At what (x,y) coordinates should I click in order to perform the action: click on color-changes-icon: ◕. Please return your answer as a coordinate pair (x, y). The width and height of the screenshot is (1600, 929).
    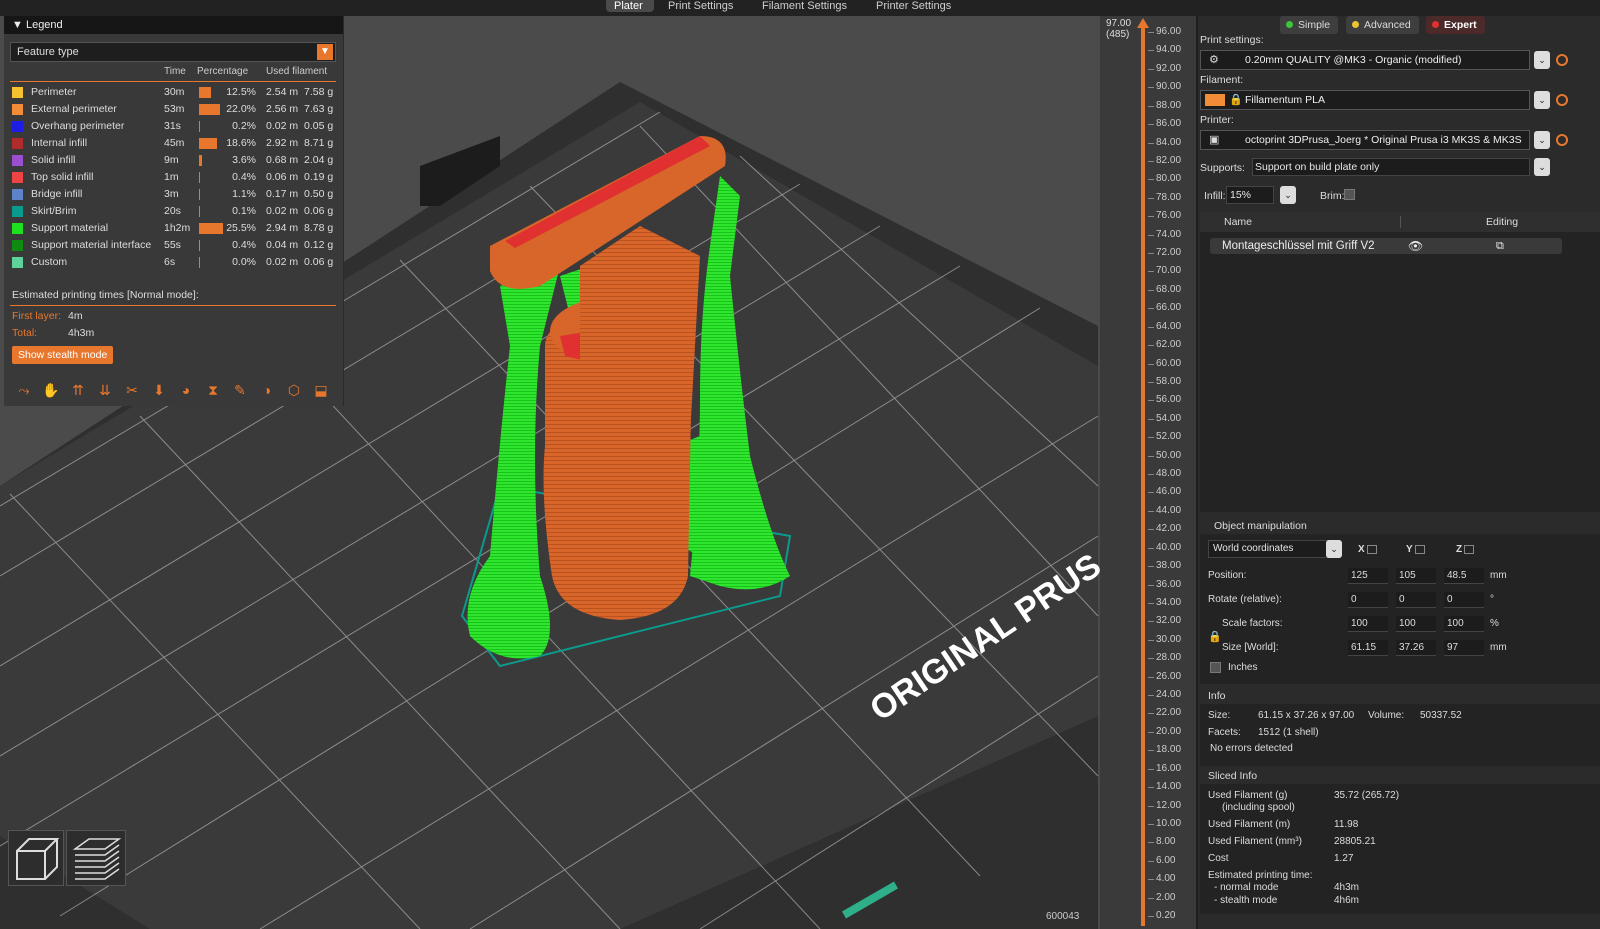
    Looking at the image, I should click on (186, 390).